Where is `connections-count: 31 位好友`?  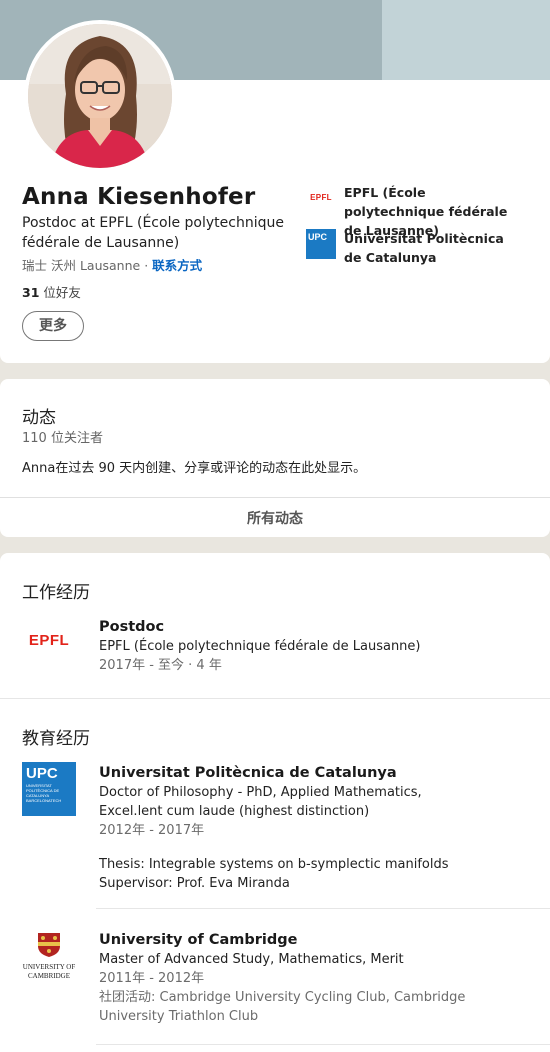
connections-count: 31 位好友 is located at coordinates (51, 291).